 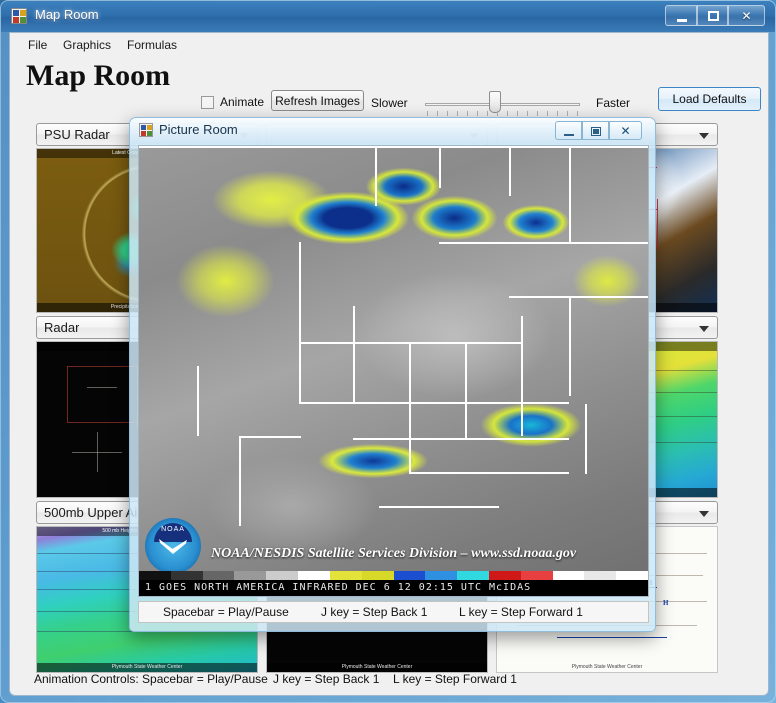 What do you see at coordinates (521, 612) in the screenshot?
I see `status-lkey-hint: L key = Step Forward 1` at bounding box center [521, 612].